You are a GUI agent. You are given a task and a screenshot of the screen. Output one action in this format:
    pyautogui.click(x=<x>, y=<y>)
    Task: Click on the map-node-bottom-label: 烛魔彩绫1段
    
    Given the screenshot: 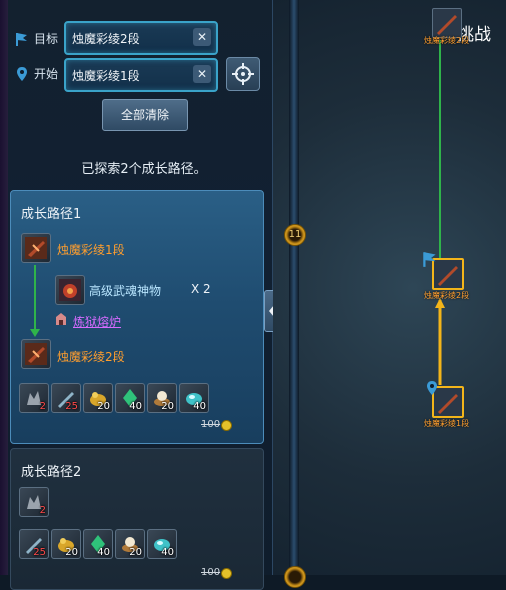 What is the action you would take?
    pyautogui.click(x=447, y=423)
    